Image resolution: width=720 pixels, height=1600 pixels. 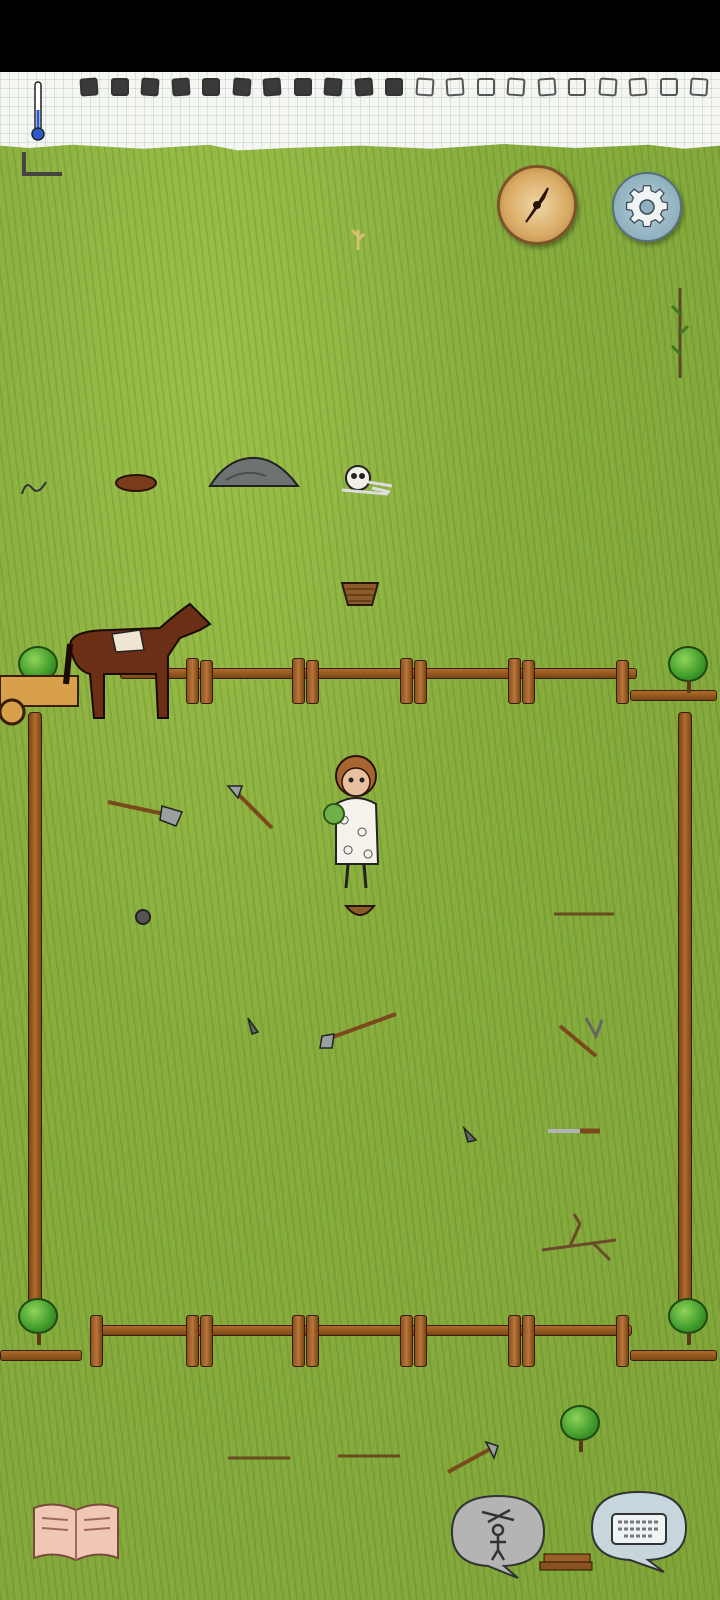 I want to click on settings-button, so click(x=647, y=207).